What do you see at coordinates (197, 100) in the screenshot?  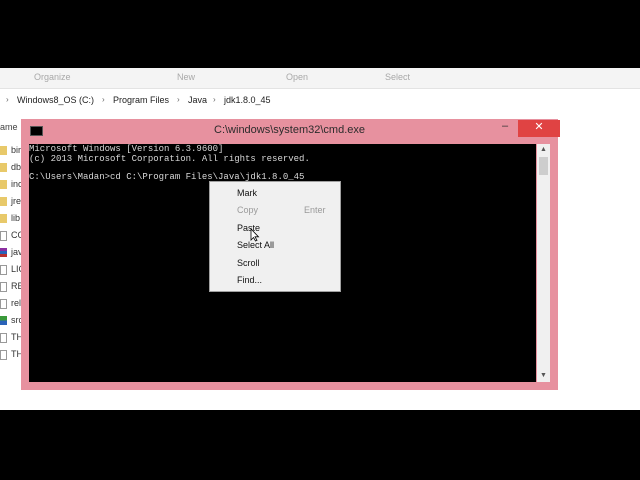 I see `breadcrumb-java: Java` at bounding box center [197, 100].